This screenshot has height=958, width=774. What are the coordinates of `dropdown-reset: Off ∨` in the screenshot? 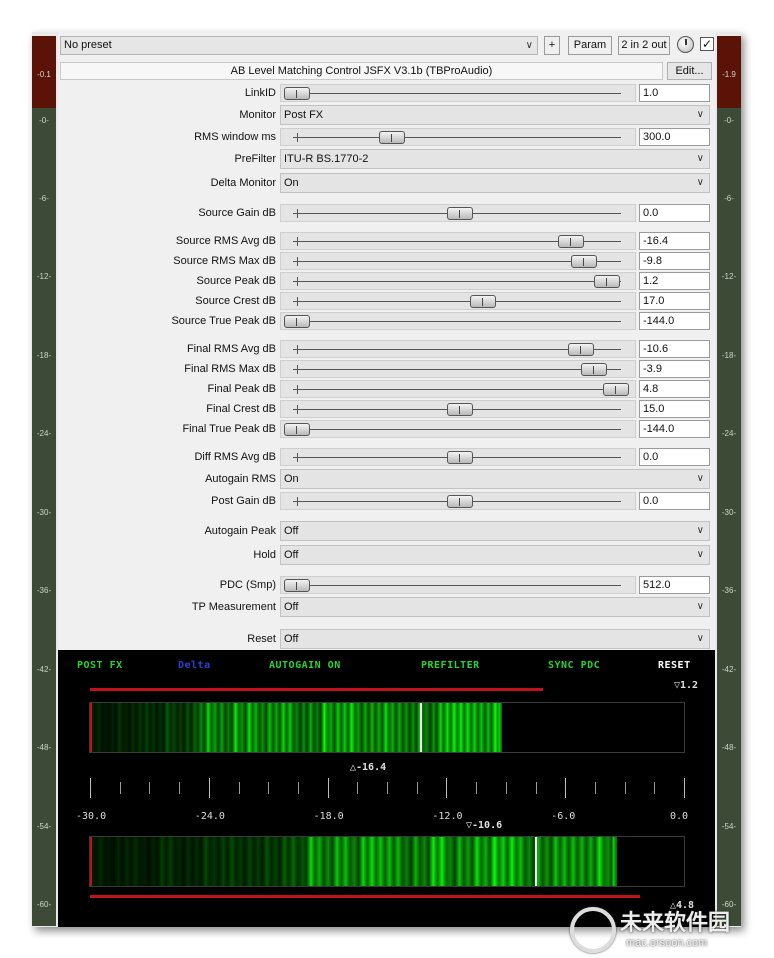 It's located at (495, 639).